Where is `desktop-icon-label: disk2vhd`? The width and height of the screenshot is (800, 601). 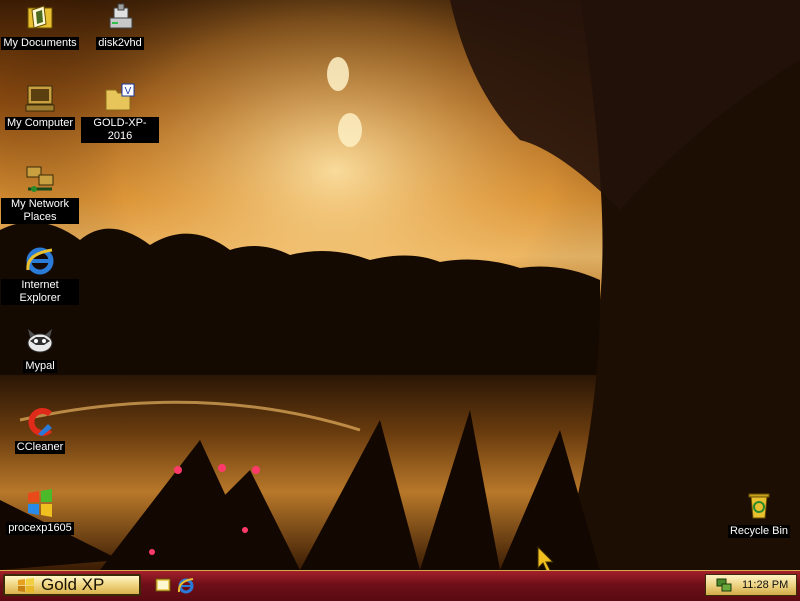 desktop-icon-label: disk2vhd is located at coordinates (120, 43).